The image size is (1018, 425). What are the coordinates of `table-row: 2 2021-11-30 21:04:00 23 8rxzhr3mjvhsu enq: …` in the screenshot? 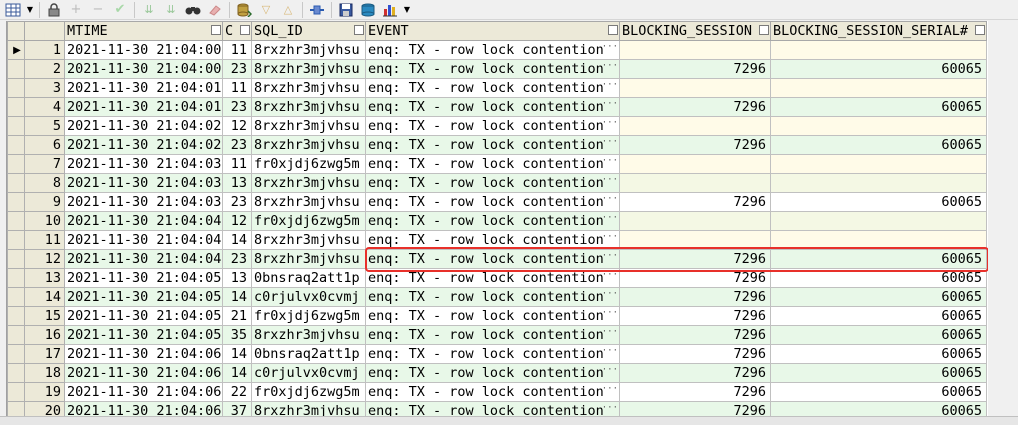 It's located at (497, 69).